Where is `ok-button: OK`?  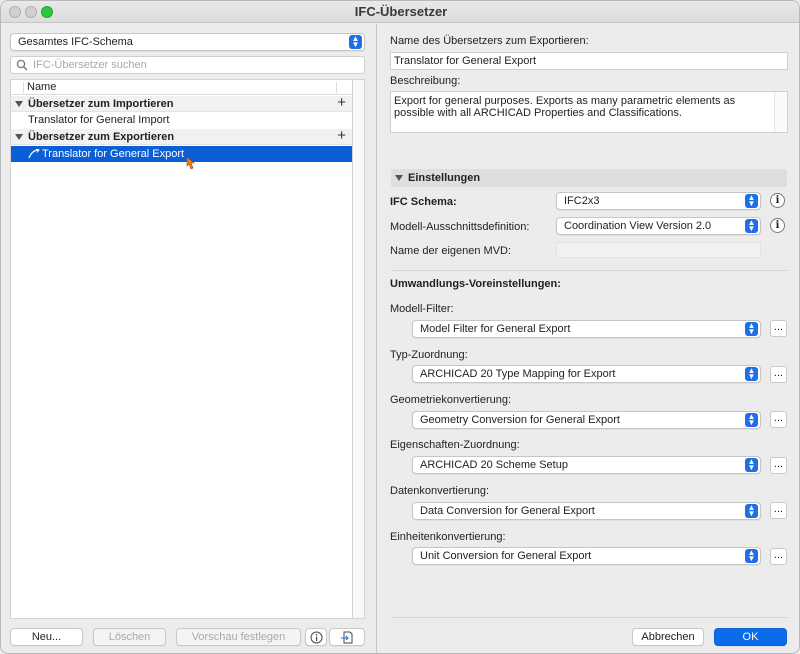
ok-button: OK is located at coordinates (750, 637).